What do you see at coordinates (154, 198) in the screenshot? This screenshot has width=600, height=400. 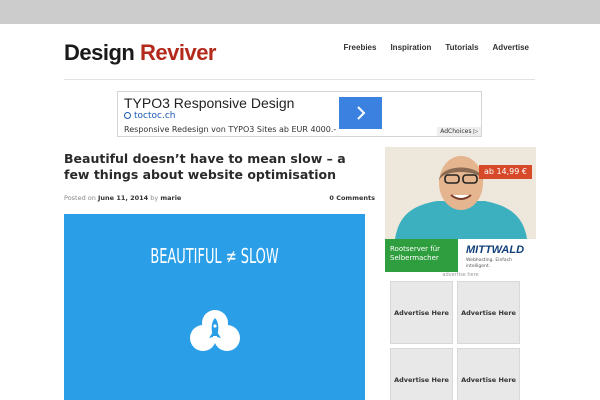 I see `by-label: by` at bounding box center [154, 198].